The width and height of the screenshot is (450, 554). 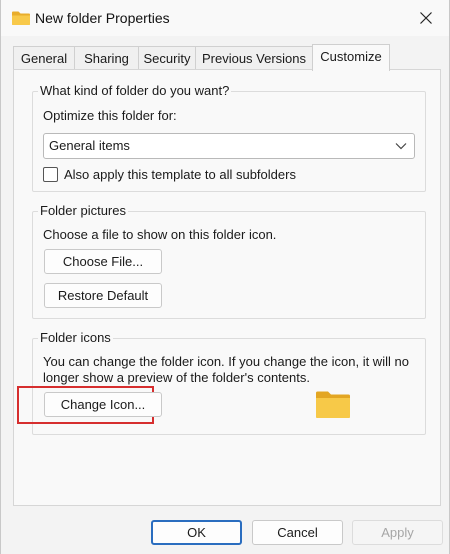 I want to click on restore-default-button: Restore Default, so click(x=103, y=295).